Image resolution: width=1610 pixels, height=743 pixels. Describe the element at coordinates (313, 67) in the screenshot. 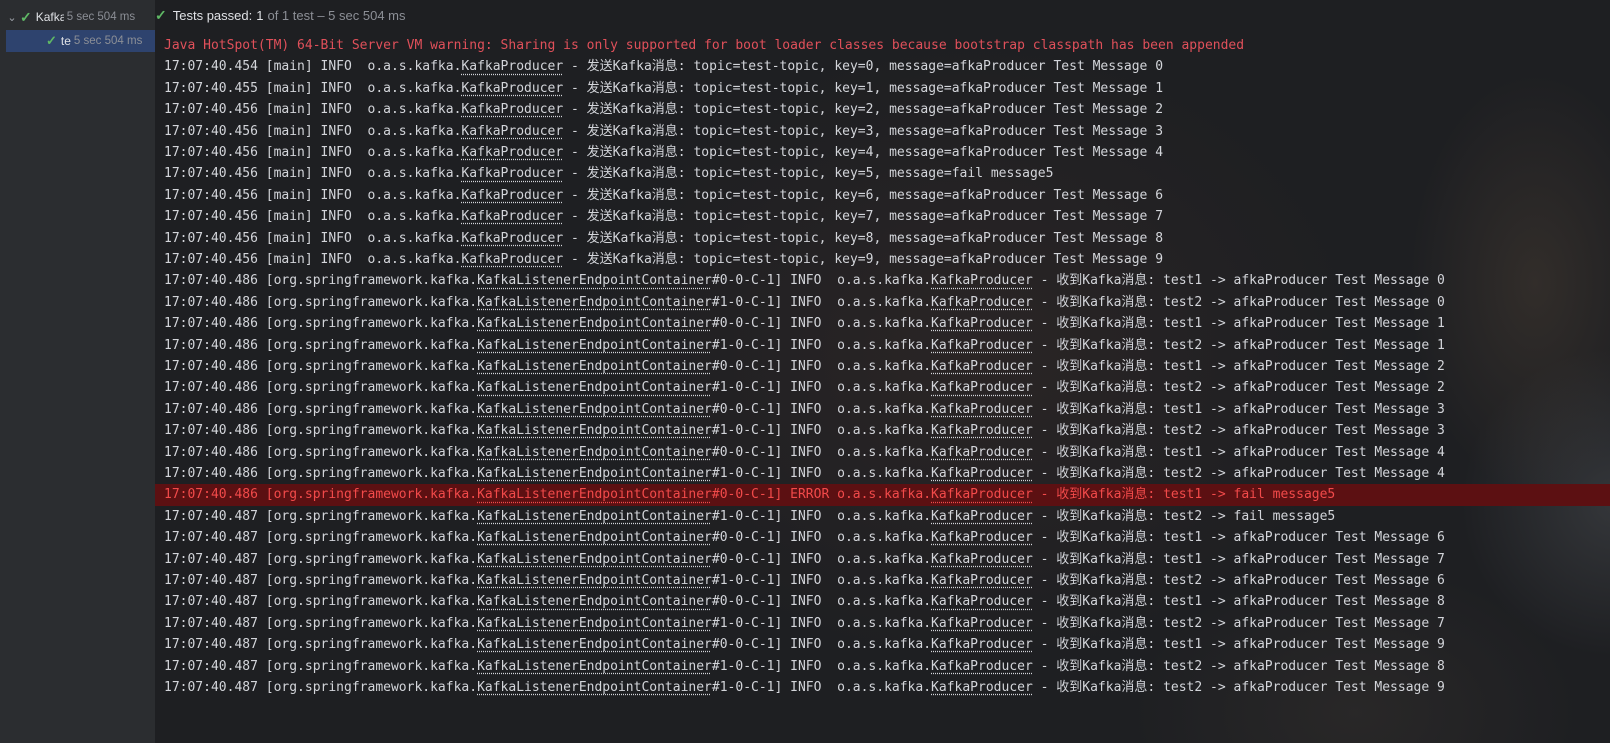

I see `console-text: 17:07:40.454 [main] INFO o.a.s.kafka.` at that location.